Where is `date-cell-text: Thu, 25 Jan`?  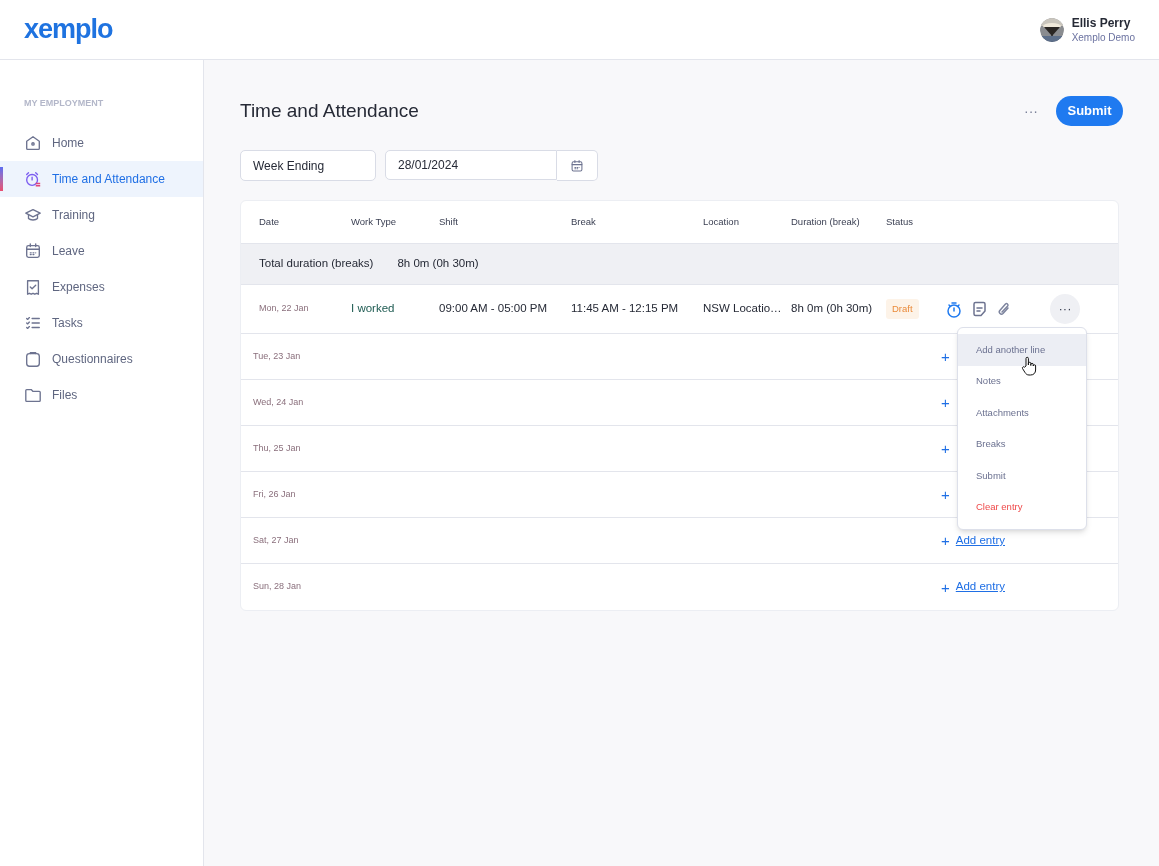 date-cell-text: Thu, 25 Jan is located at coordinates (277, 448).